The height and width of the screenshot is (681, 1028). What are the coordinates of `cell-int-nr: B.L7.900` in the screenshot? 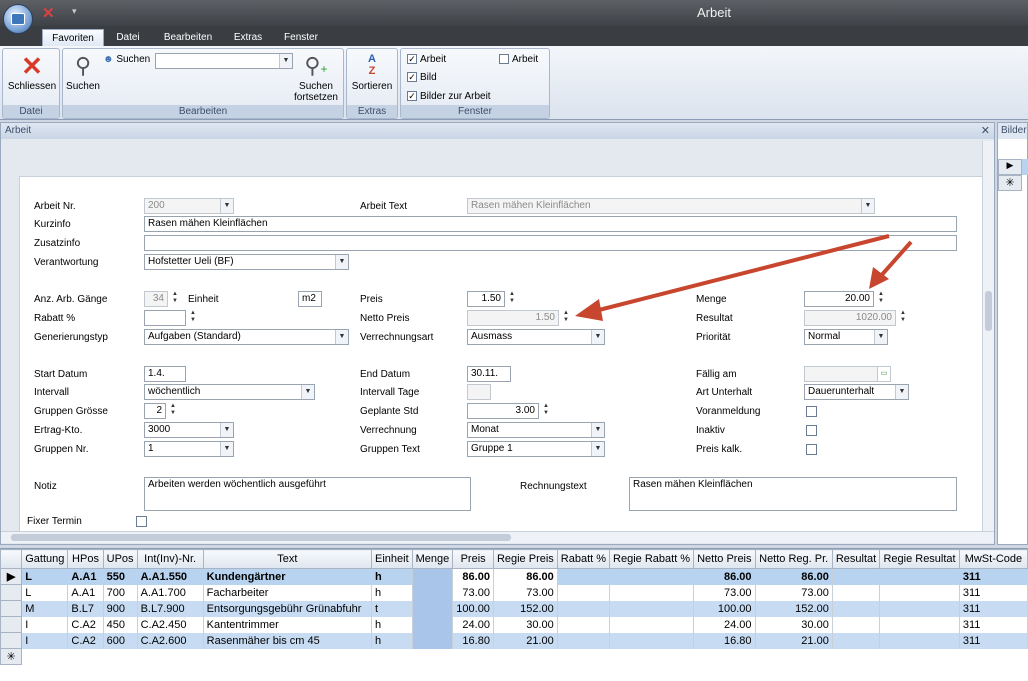 It's located at (170, 608).